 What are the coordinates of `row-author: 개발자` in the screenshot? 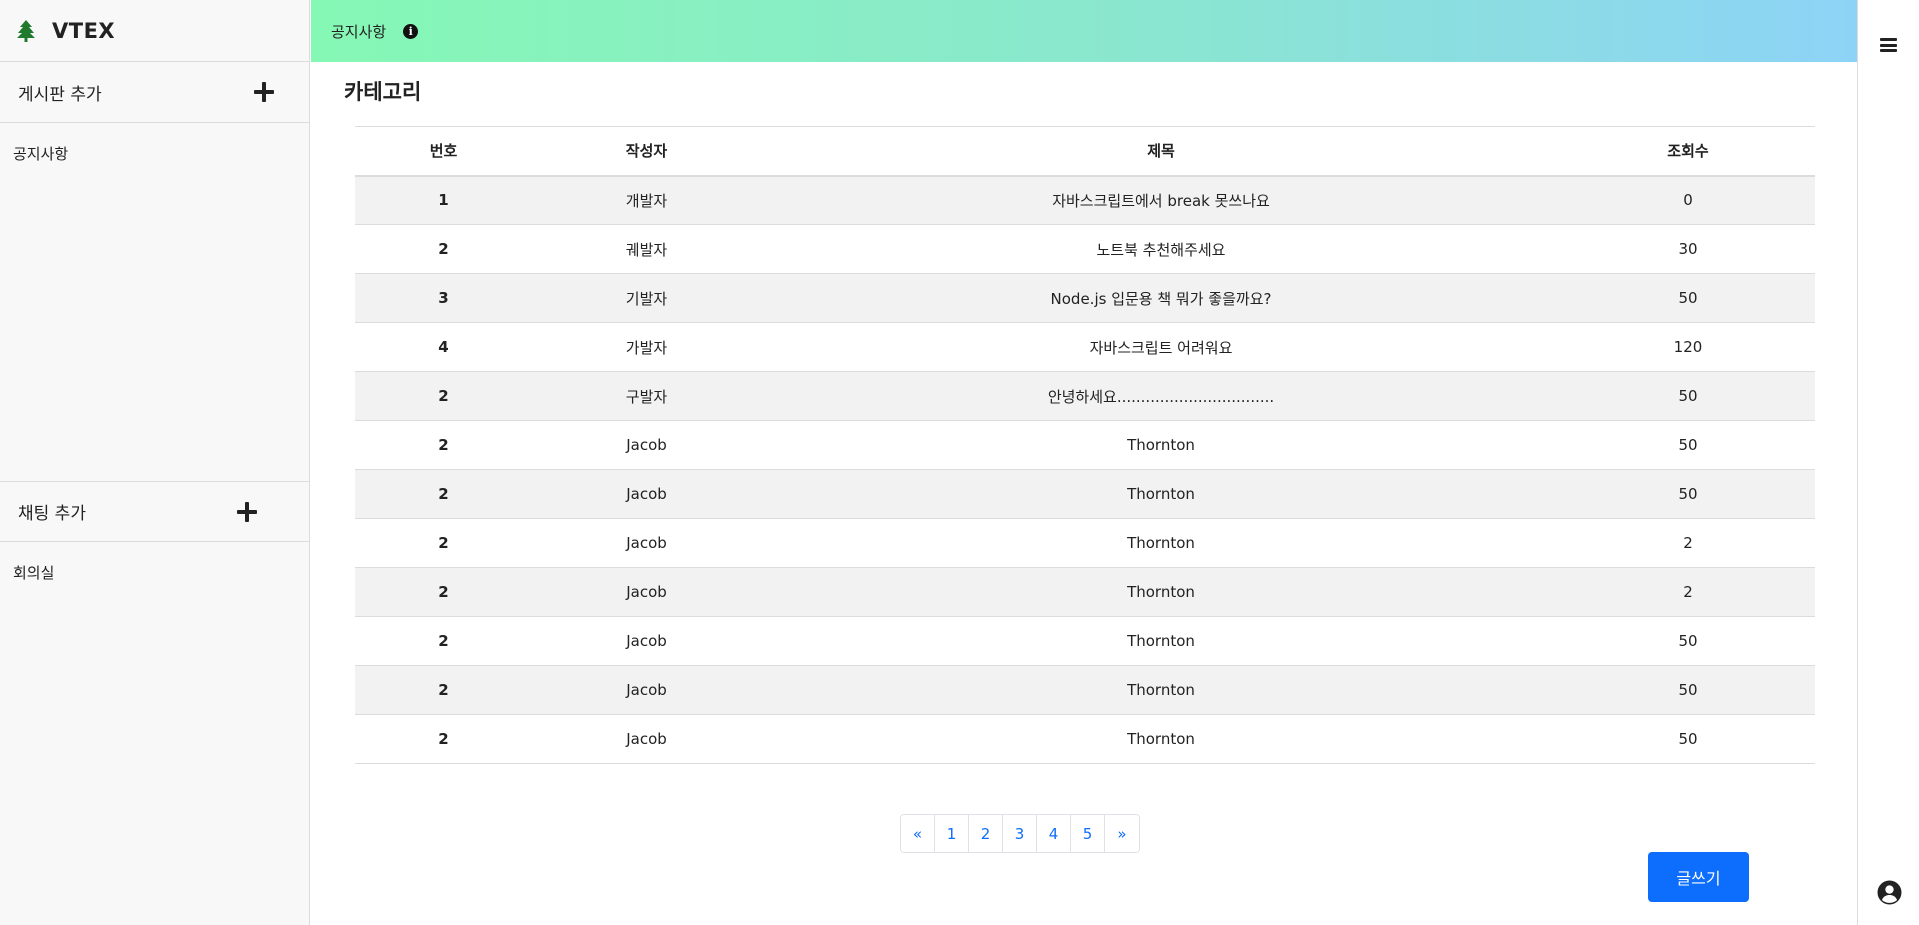 It's located at (646, 200).